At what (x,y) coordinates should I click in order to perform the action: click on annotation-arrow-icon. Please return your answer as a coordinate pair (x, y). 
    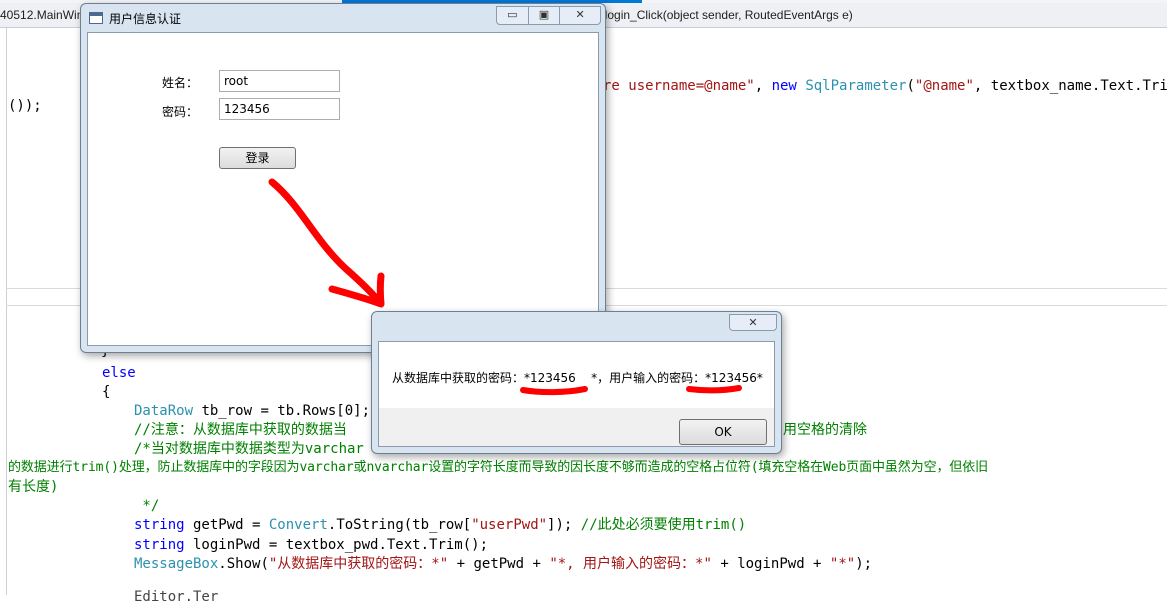
    Looking at the image, I should click on (326, 242).